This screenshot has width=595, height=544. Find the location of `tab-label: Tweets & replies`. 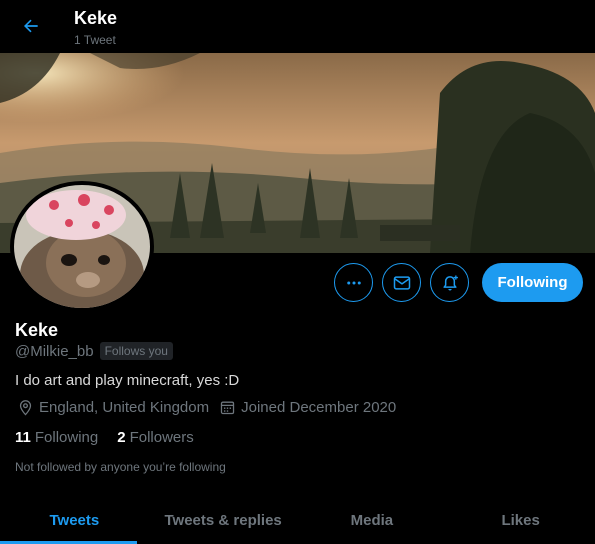

tab-label: Tweets & replies is located at coordinates (223, 520).